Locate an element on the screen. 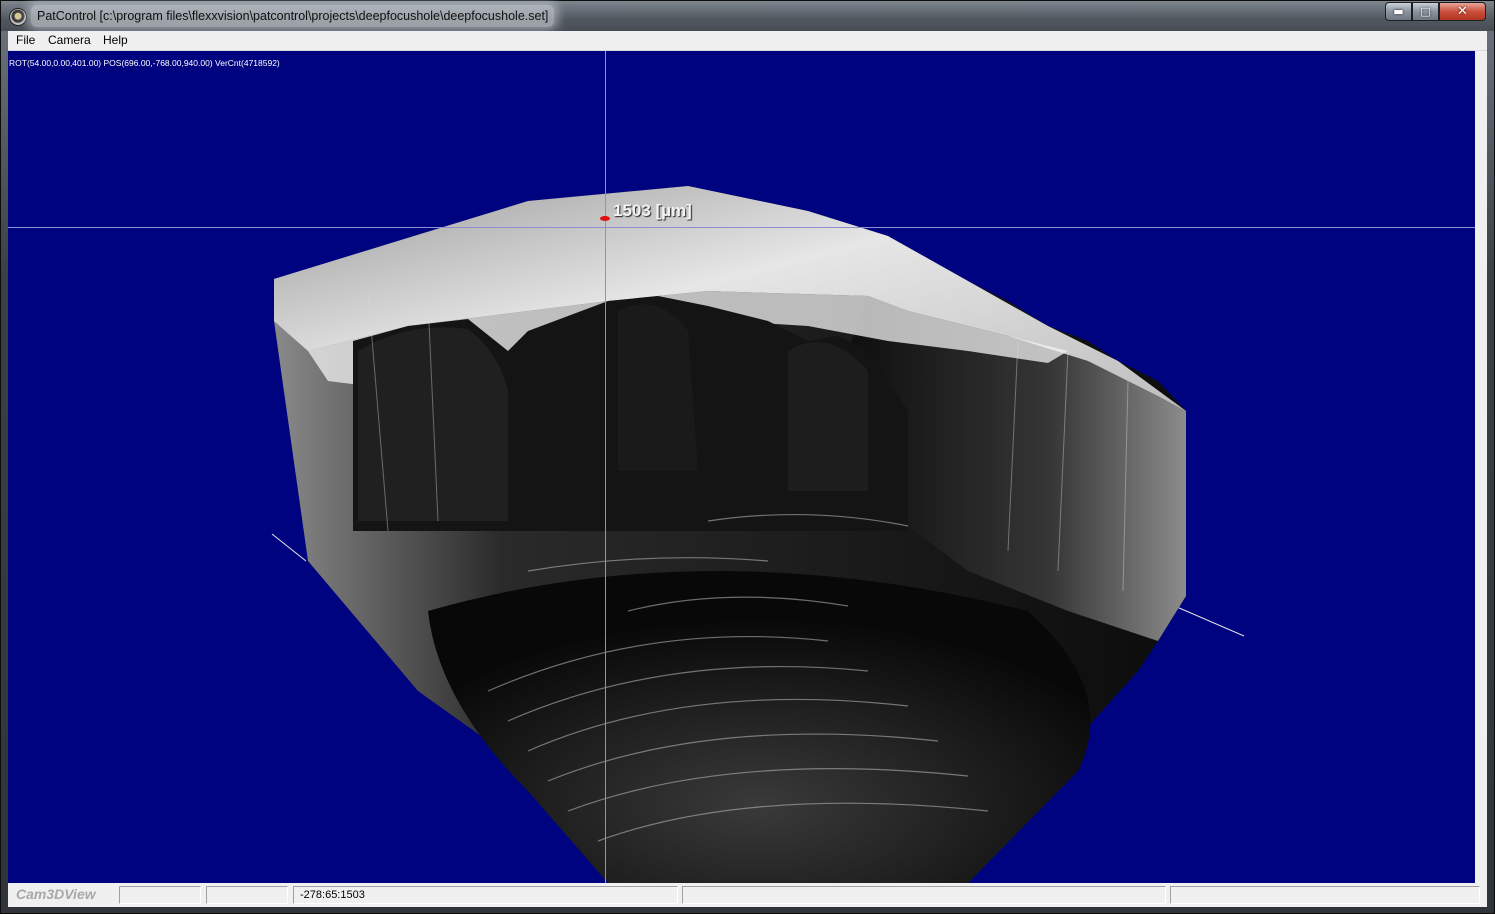 Image resolution: width=1495 pixels, height=914 pixels. menu-camera: Camera is located at coordinates (69, 40).